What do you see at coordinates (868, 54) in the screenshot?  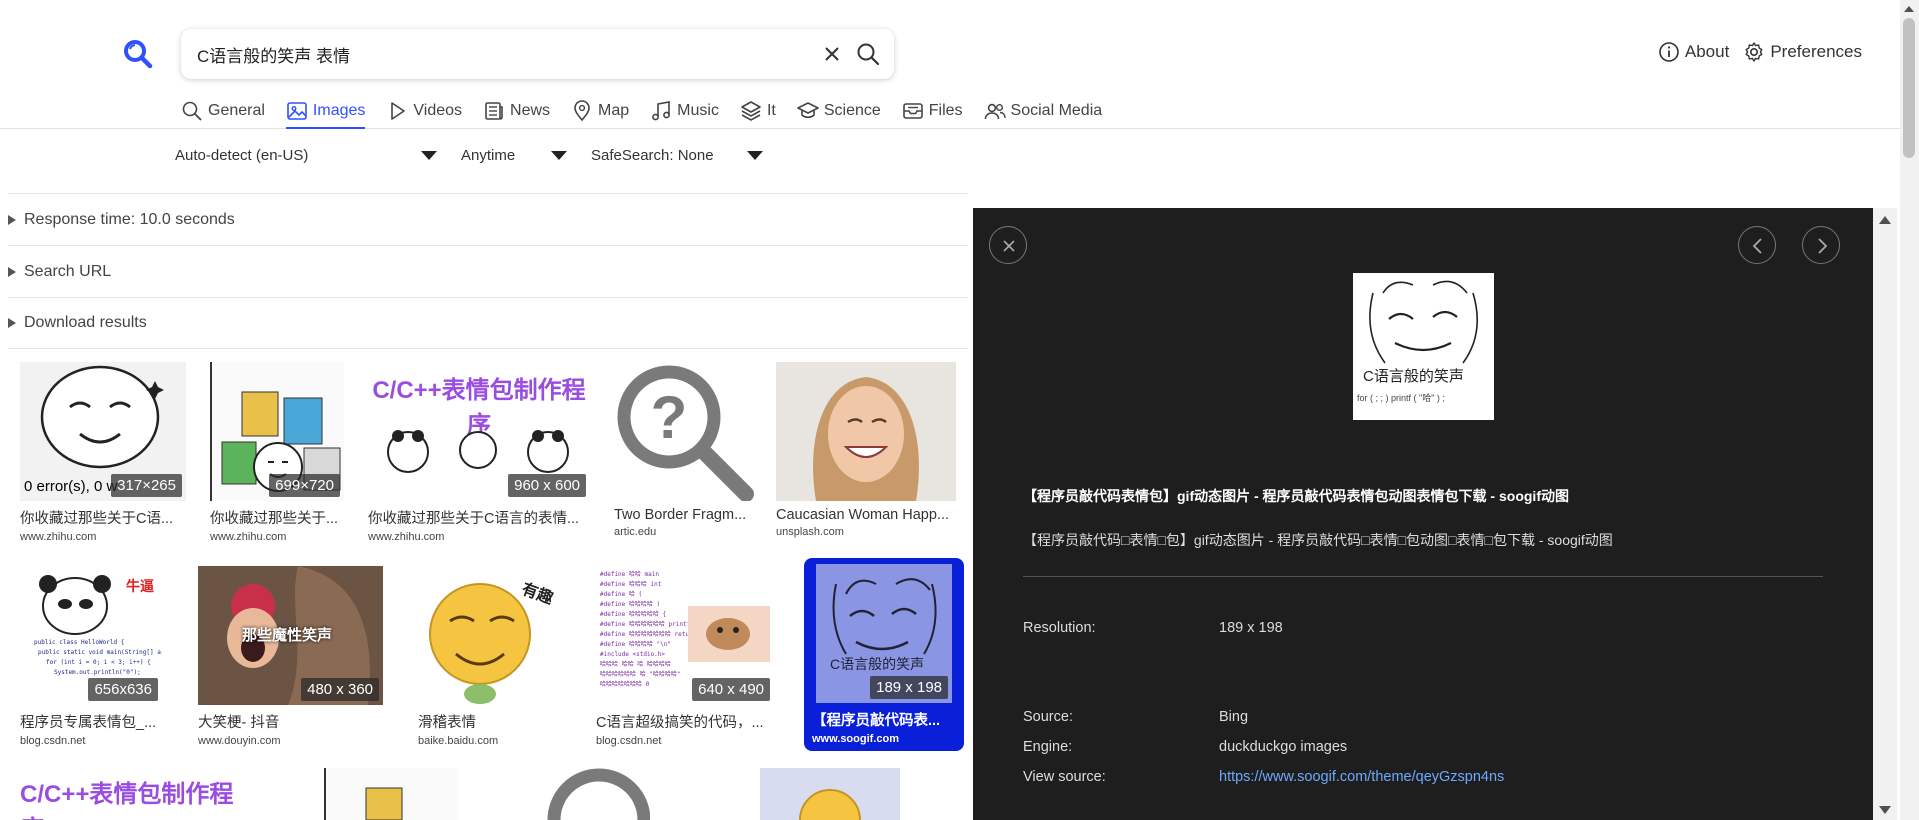 I see `search-icon` at bounding box center [868, 54].